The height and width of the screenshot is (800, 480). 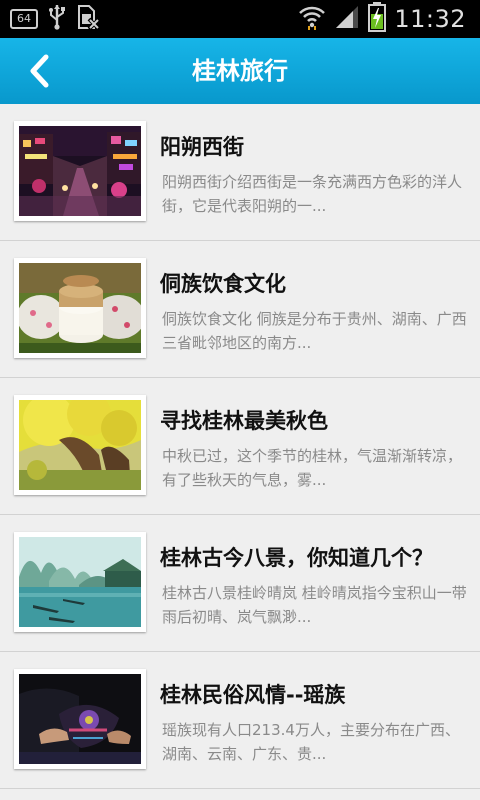 What do you see at coordinates (296, 558) in the screenshot?
I see `article-title: 桂林古今八景，你知道几个？` at bounding box center [296, 558].